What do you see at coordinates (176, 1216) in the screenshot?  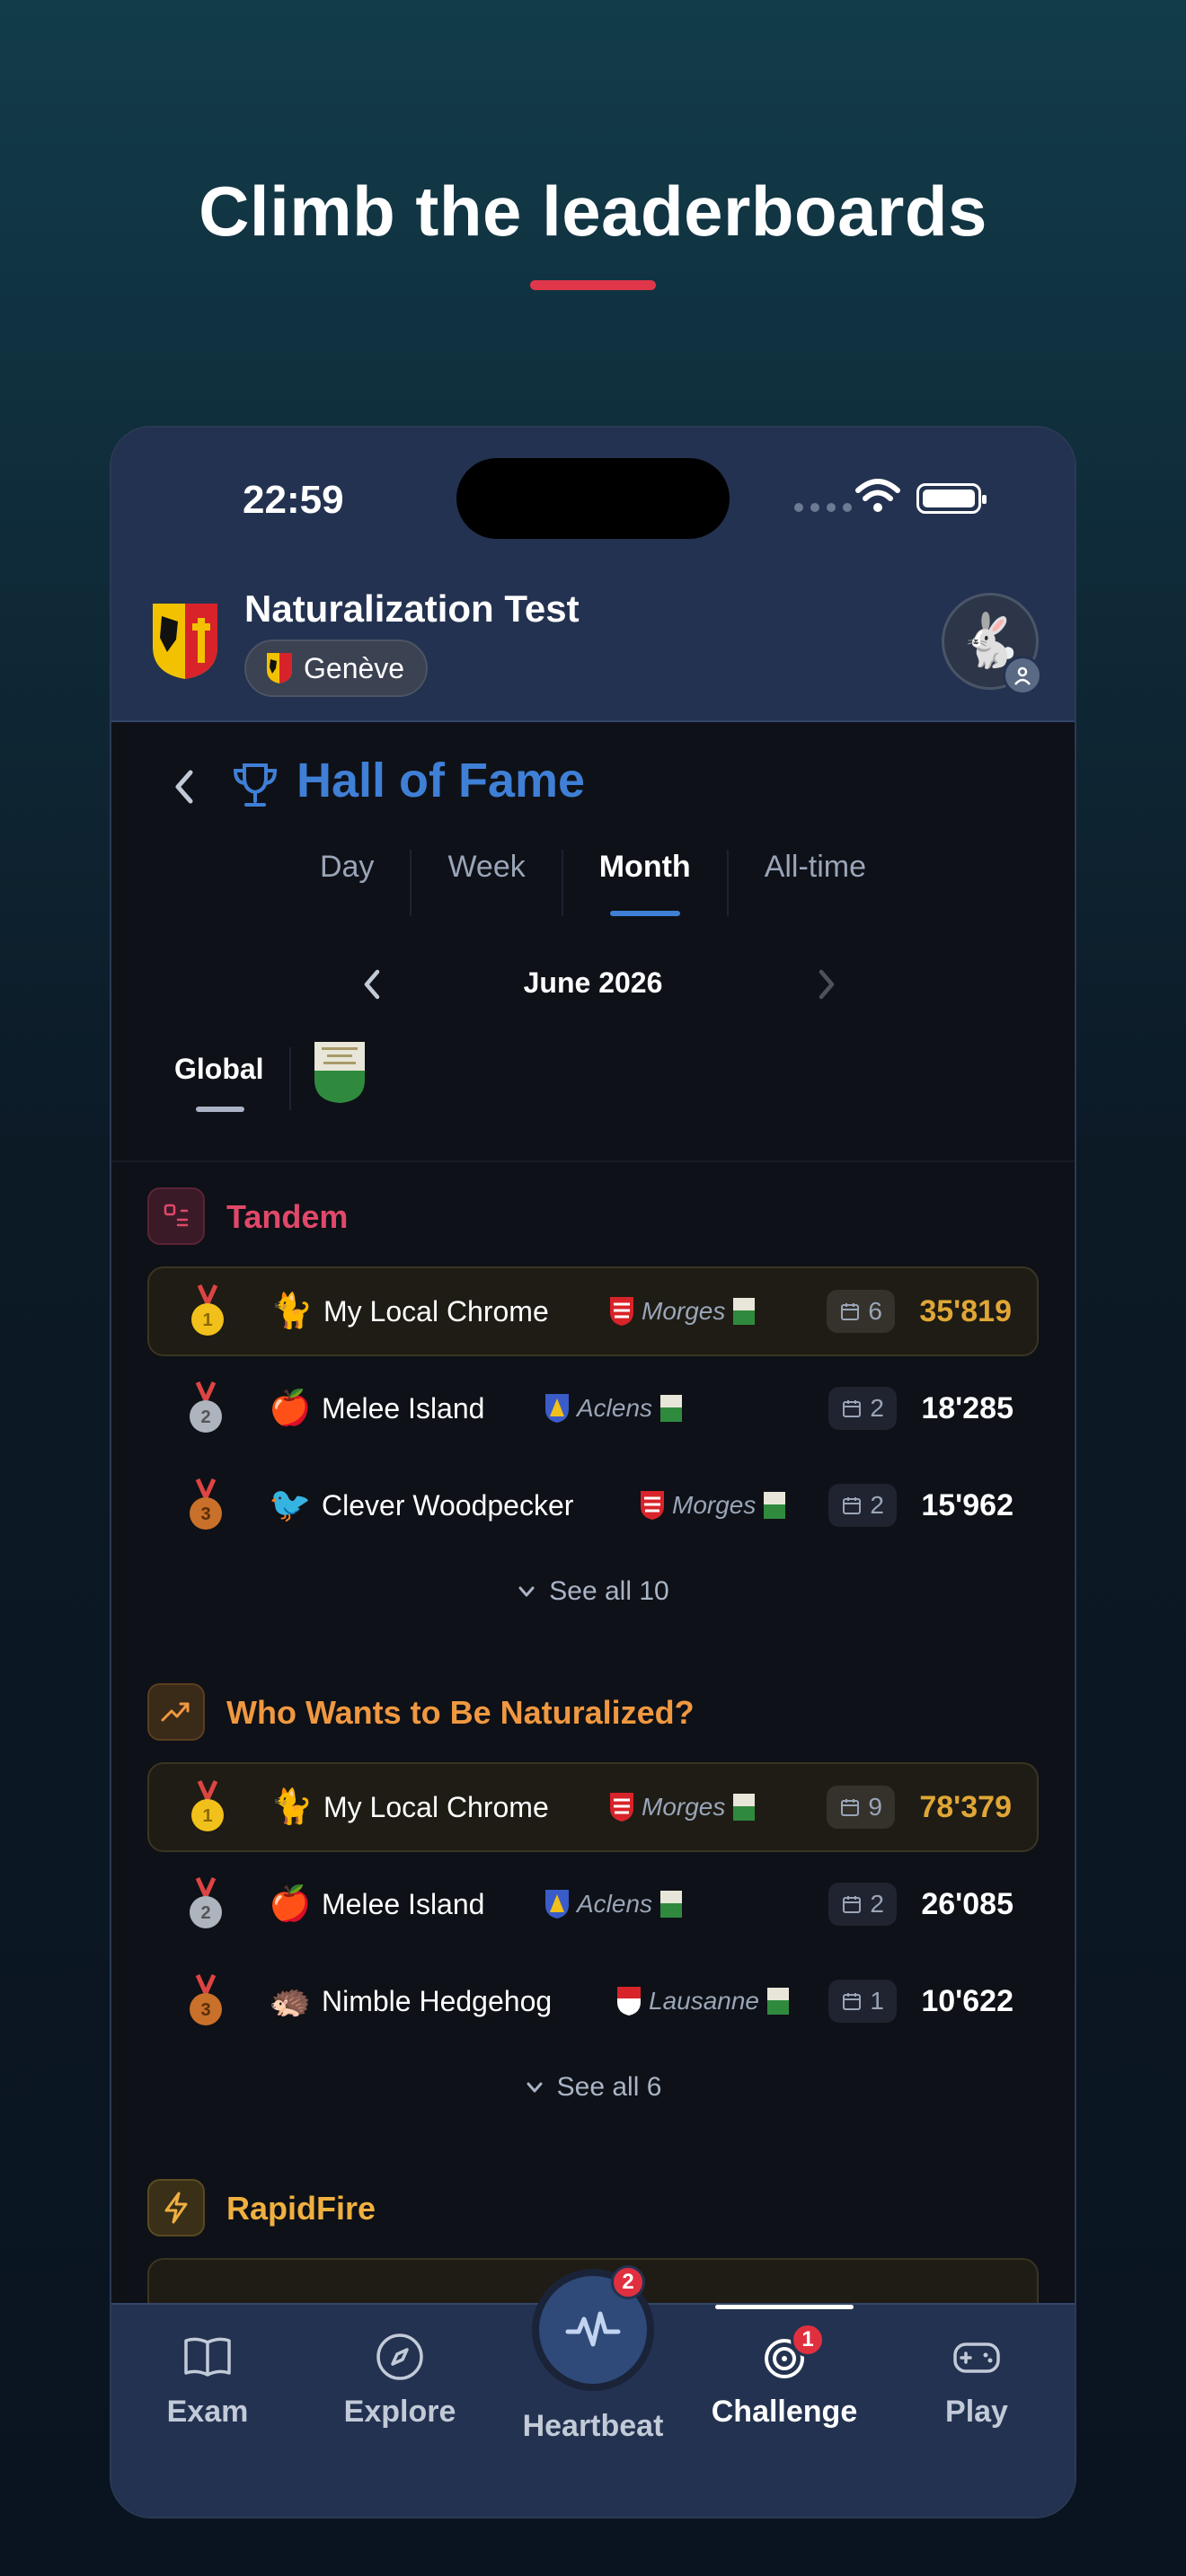 I see `puzzle-icon` at bounding box center [176, 1216].